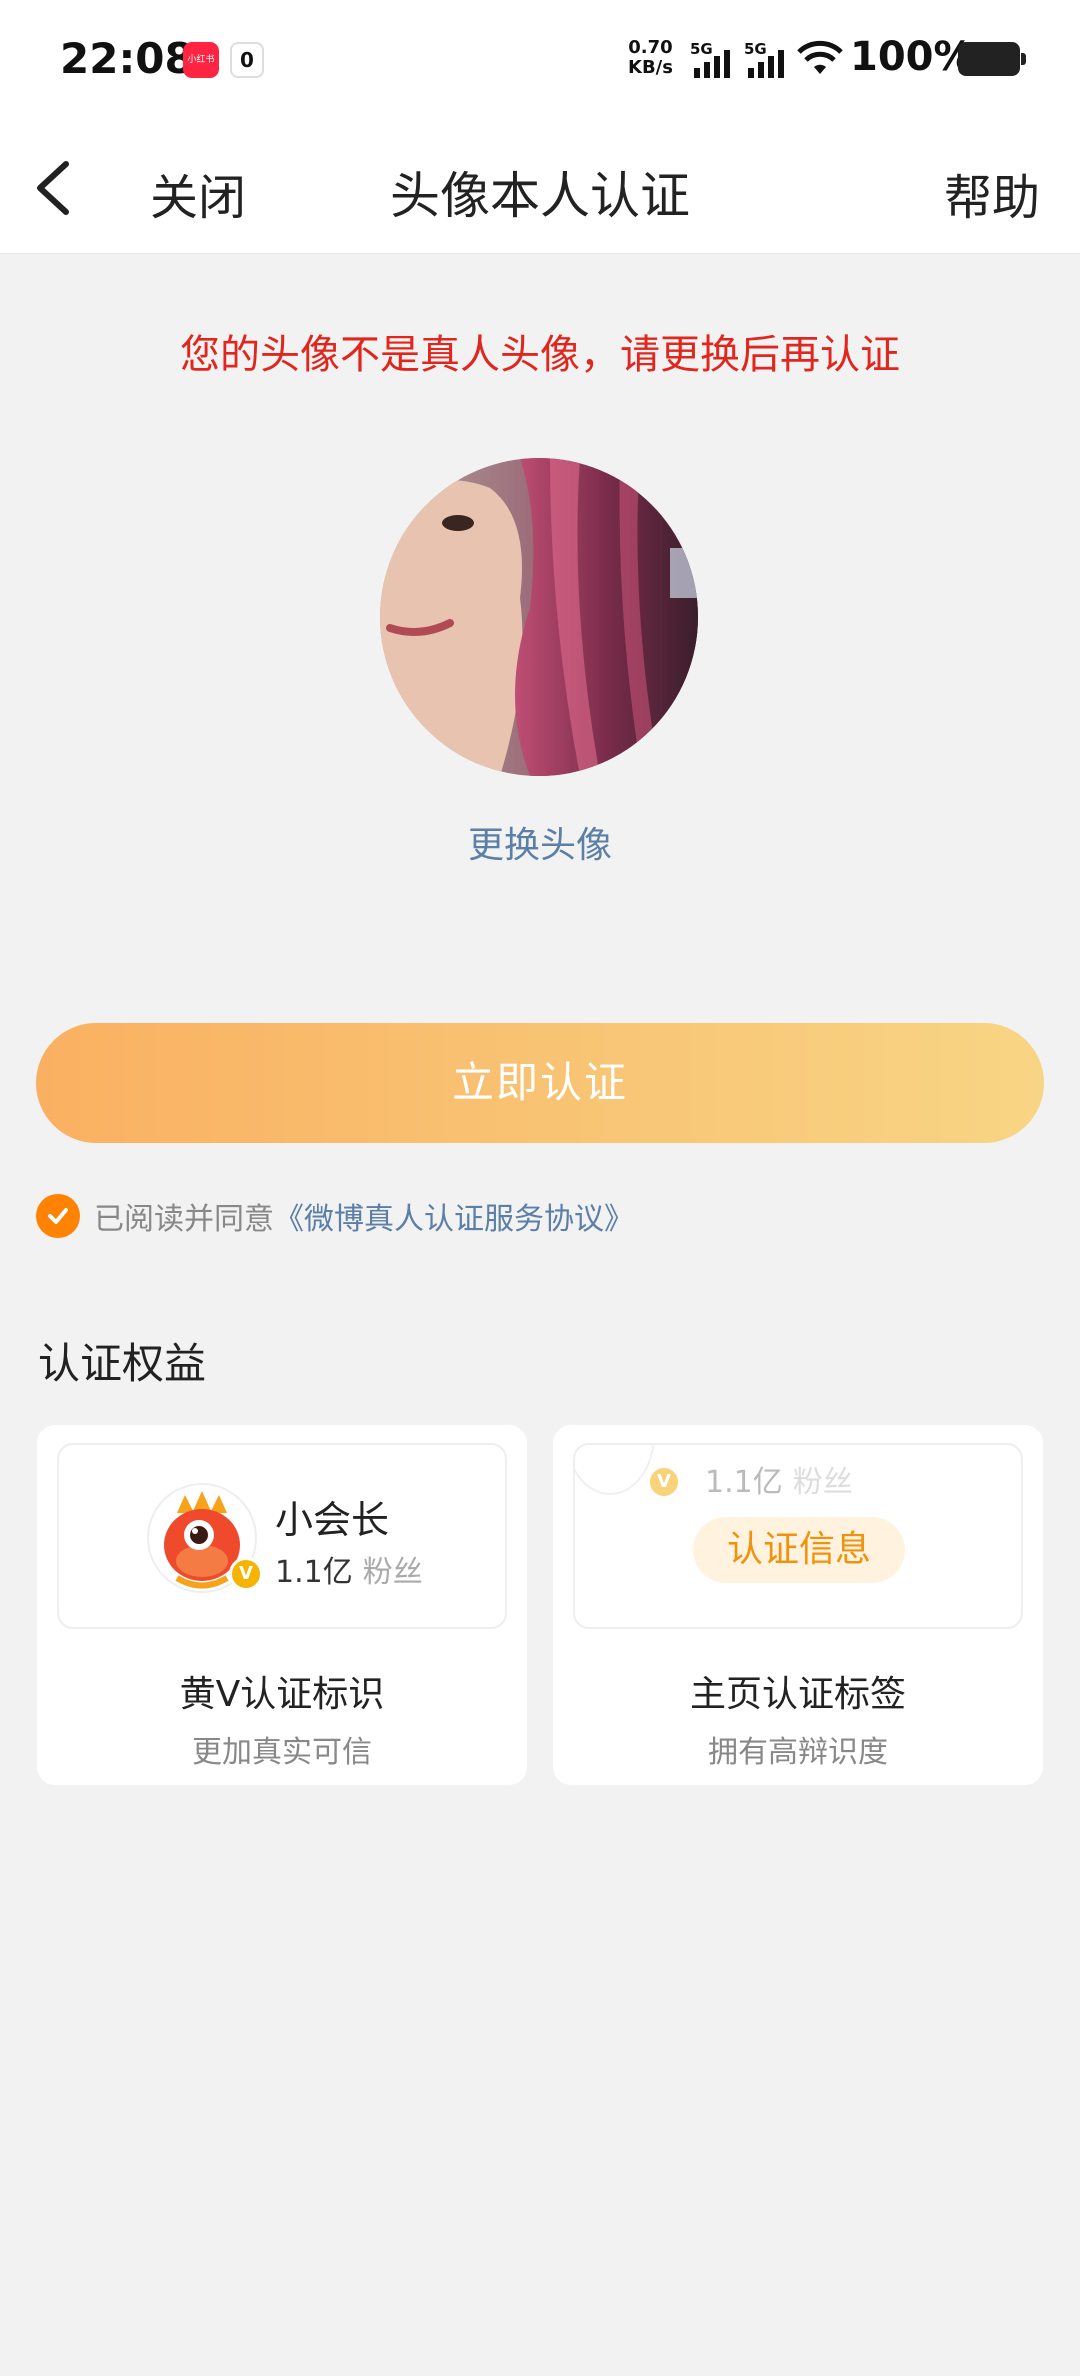  I want to click on network-speed: 0.70 KB/s, so click(650, 58).